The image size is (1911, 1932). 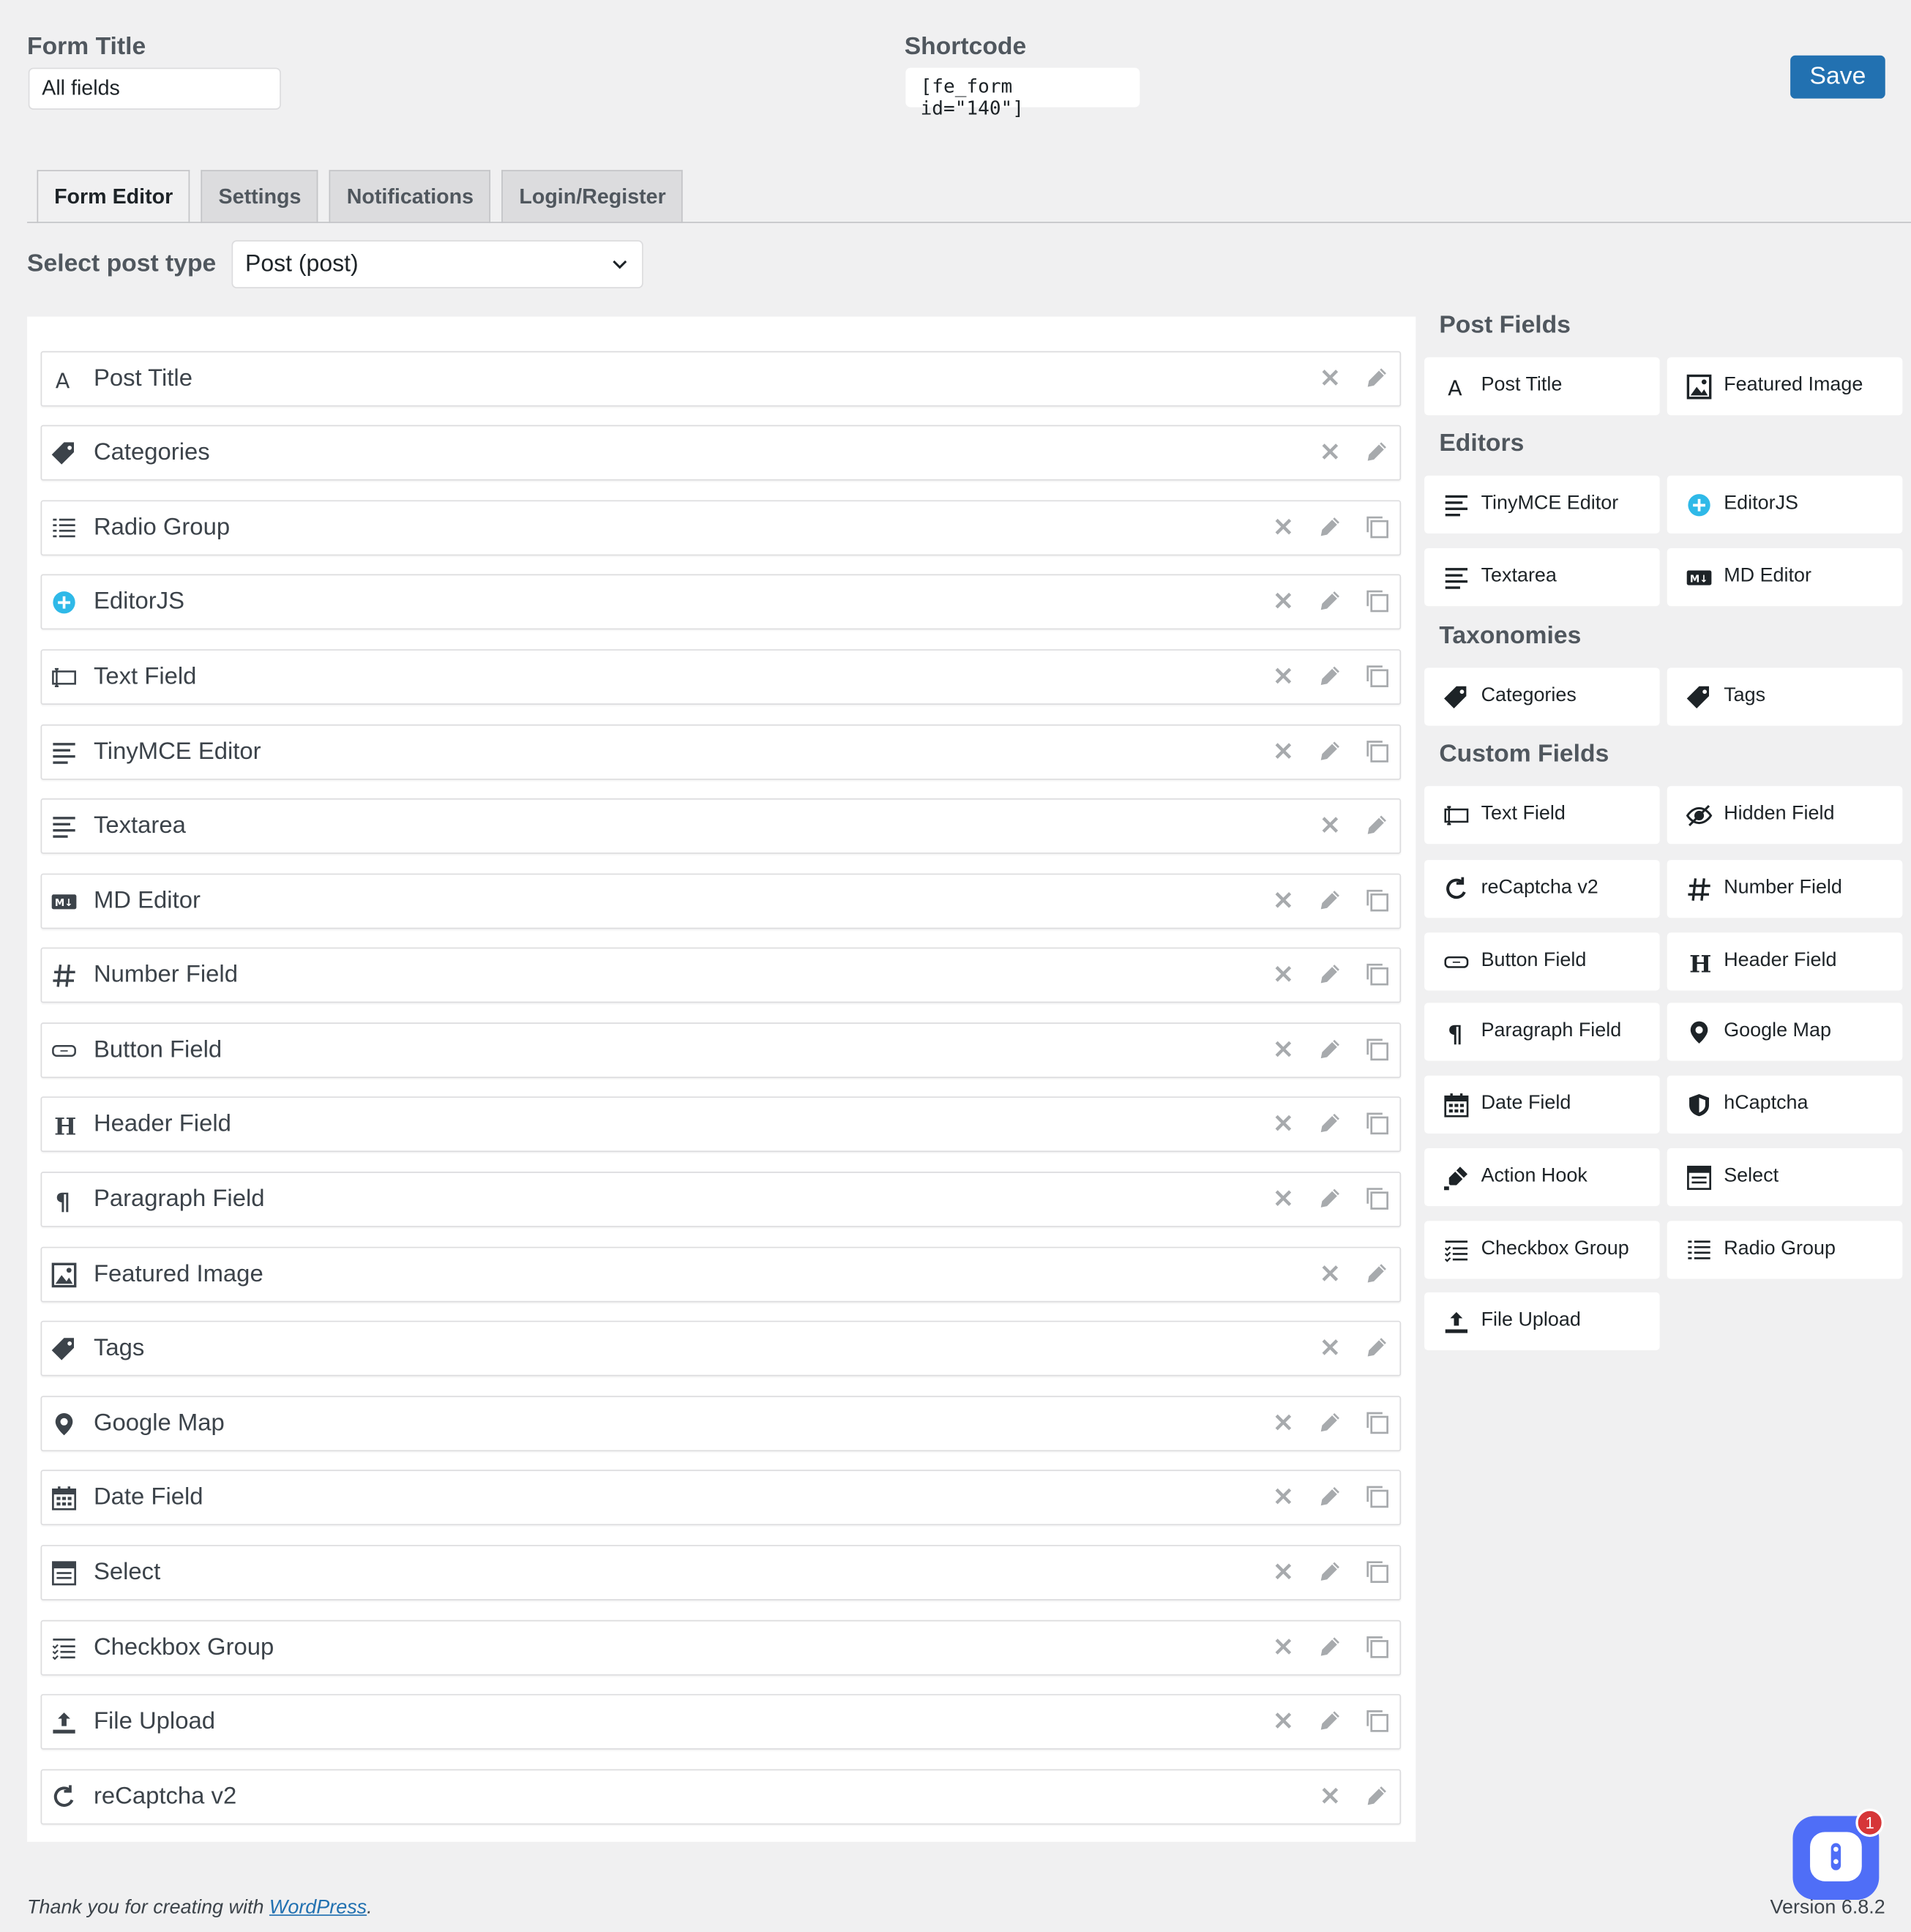 I want to click on palette-add-button: EditorJS, so click(x=1785, y=504).